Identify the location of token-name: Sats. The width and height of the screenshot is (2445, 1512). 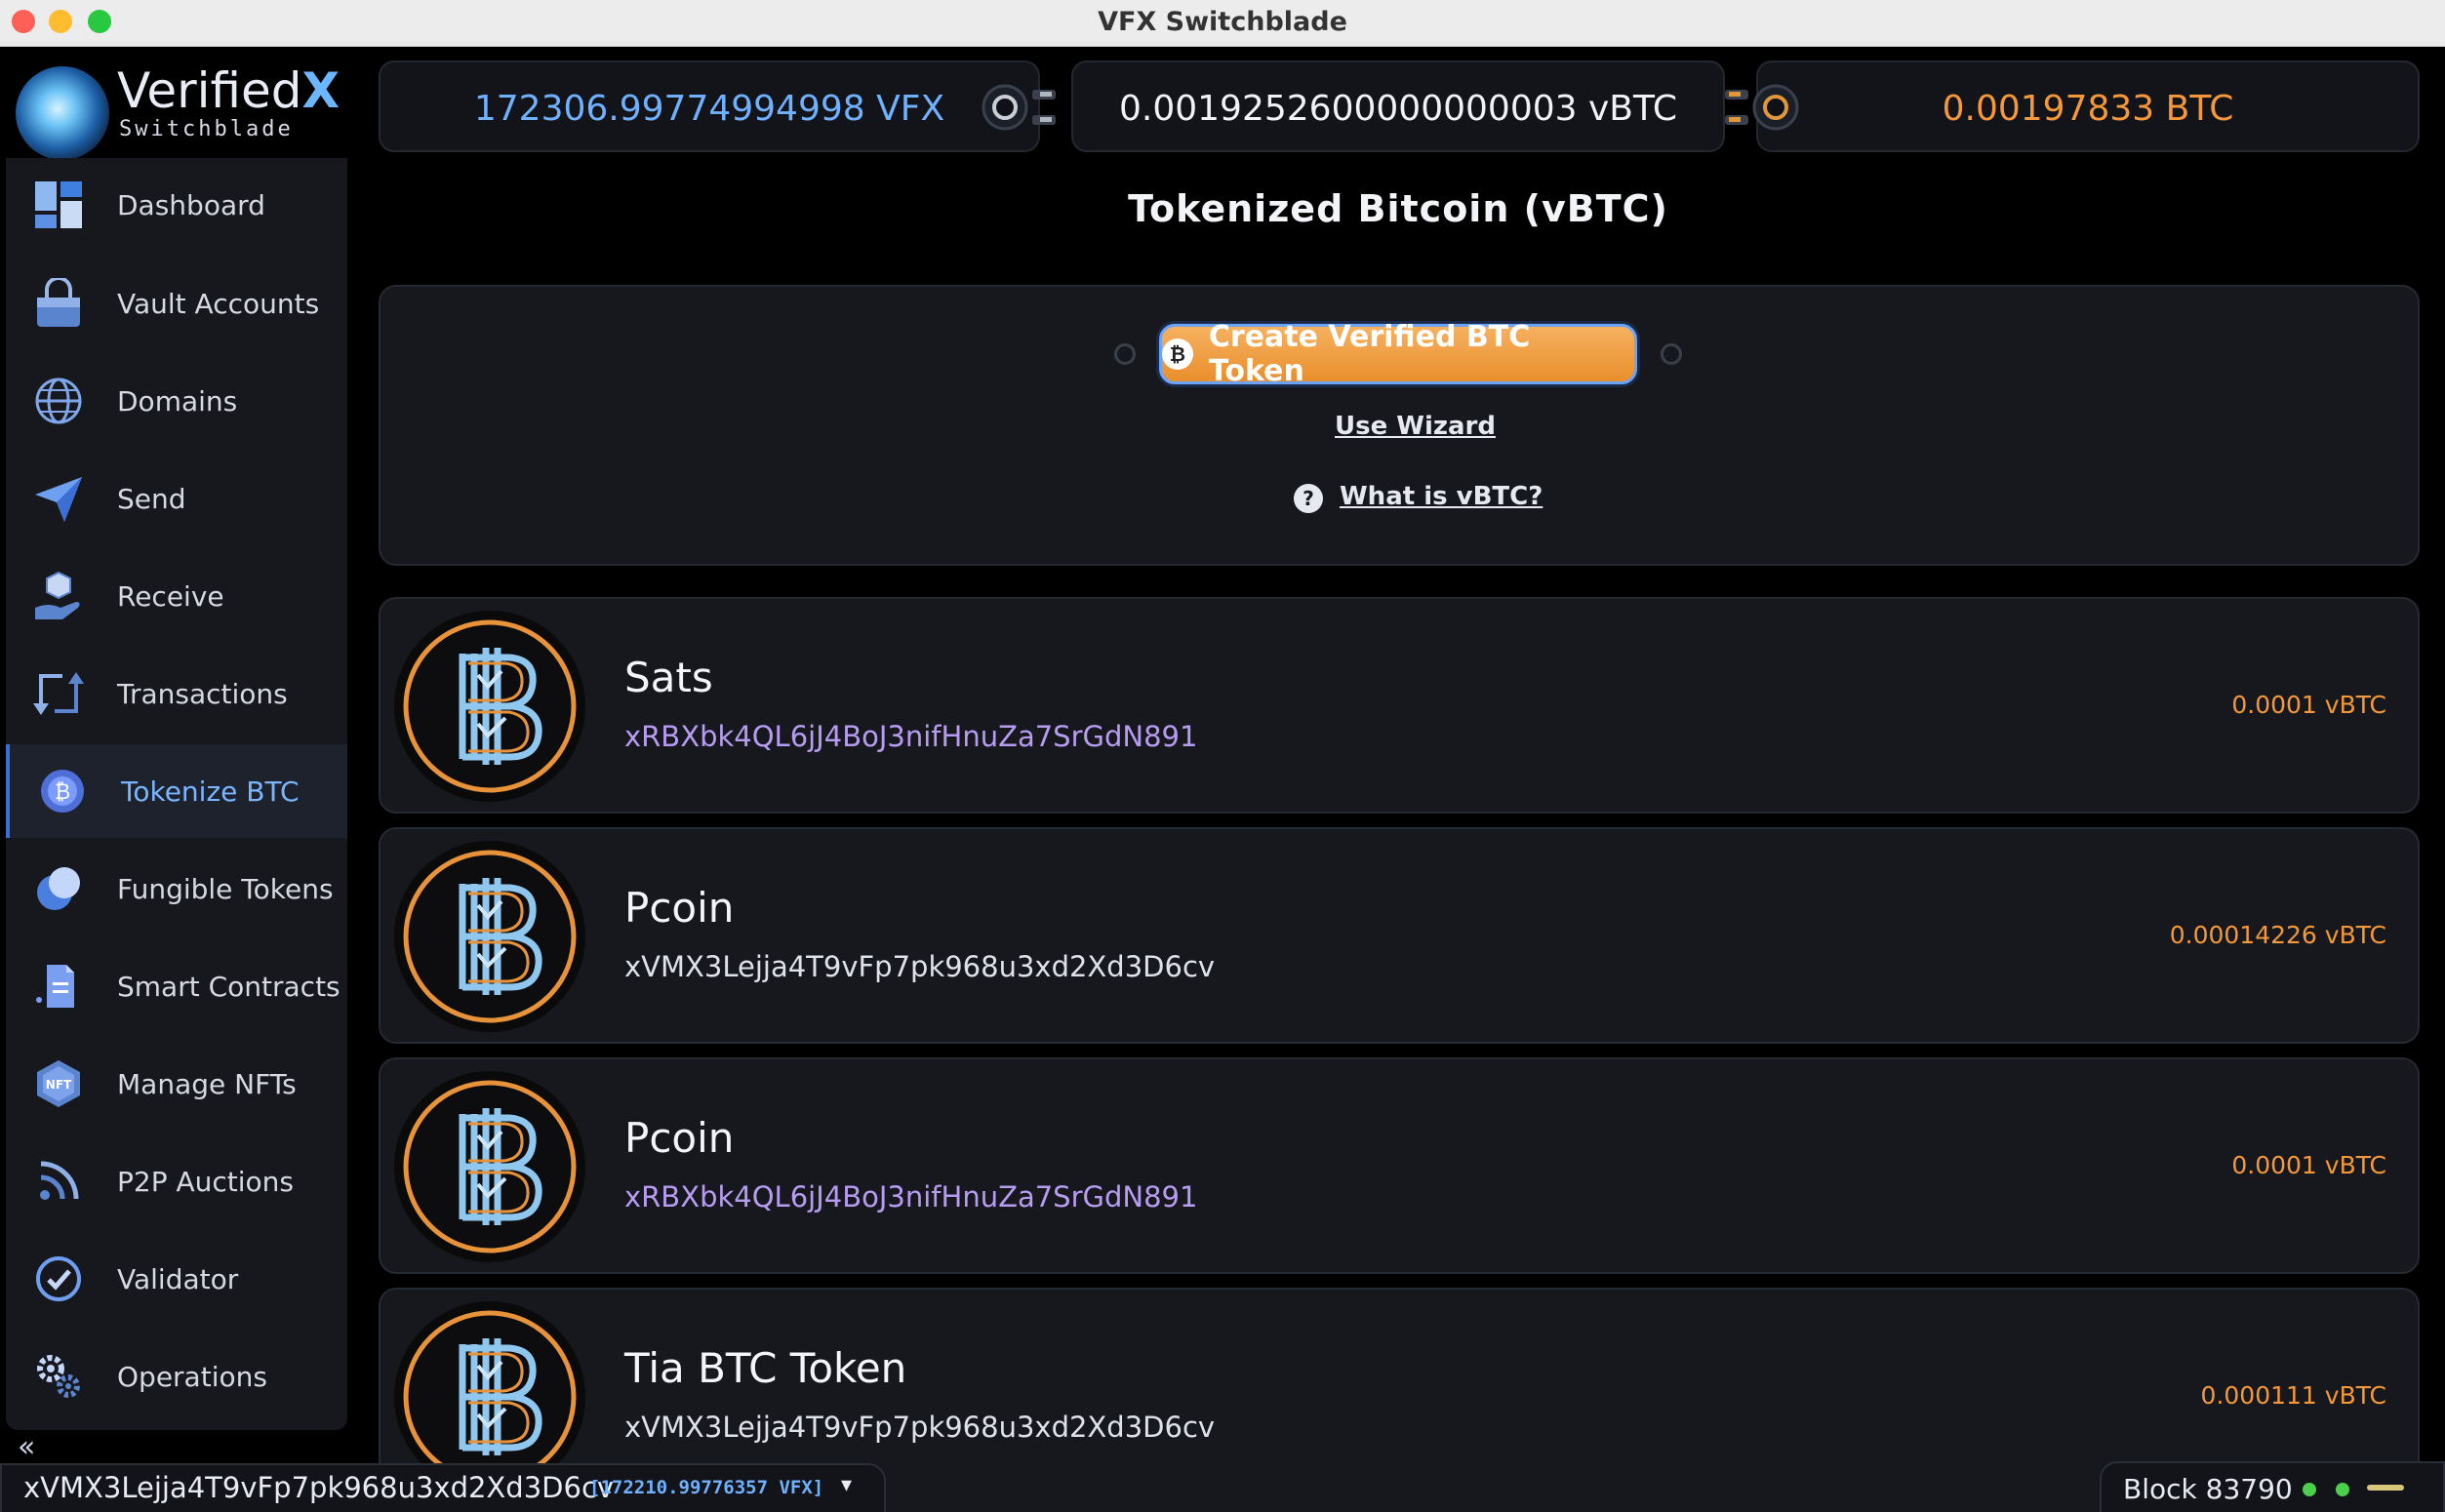
(668, 677).